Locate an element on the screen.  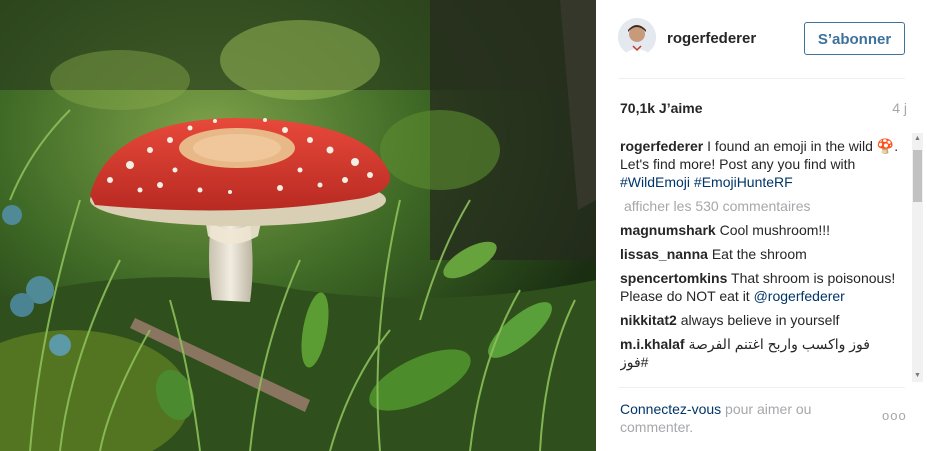
comment-author: nikkitat2 is located at coordinates (648, 320).